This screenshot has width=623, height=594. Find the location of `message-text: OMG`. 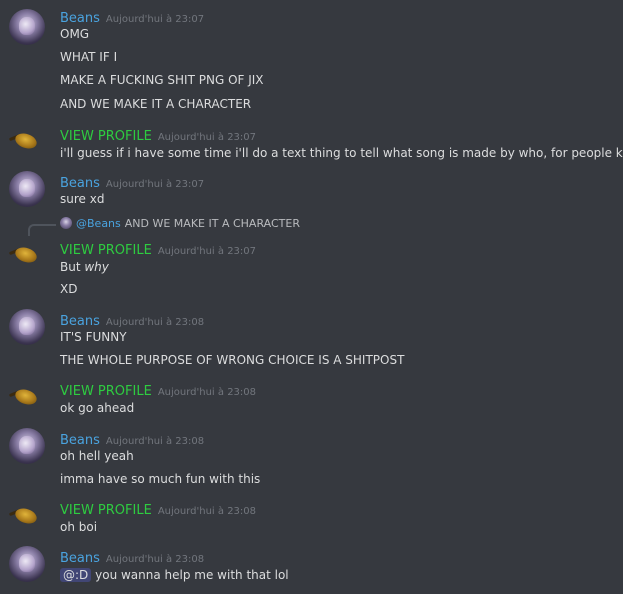

message-text: OMG is located at coordinates (75, 34).